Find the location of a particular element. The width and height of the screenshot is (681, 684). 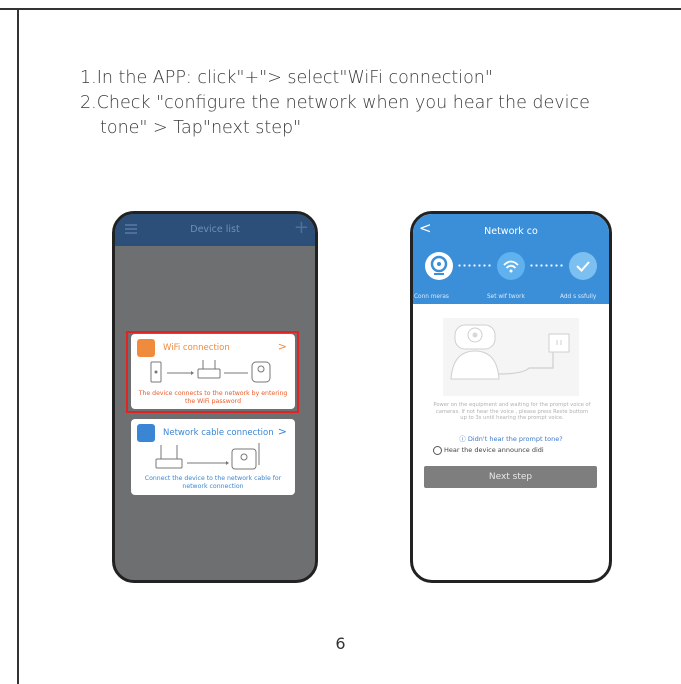

device-list-title: Device list is located at coordinates (215, 229).